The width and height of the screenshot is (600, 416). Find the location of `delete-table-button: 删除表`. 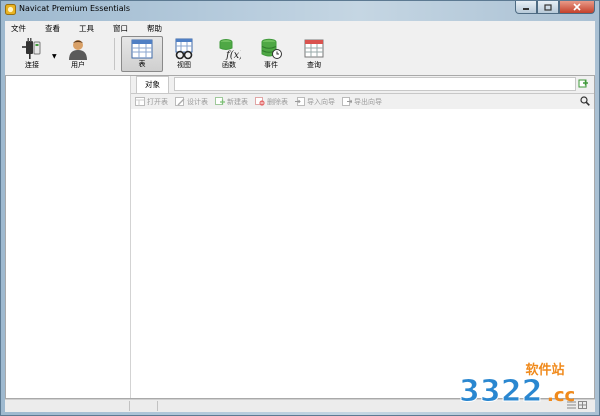

delete-table-button: 删除表 is located at coordinates (271, 102).